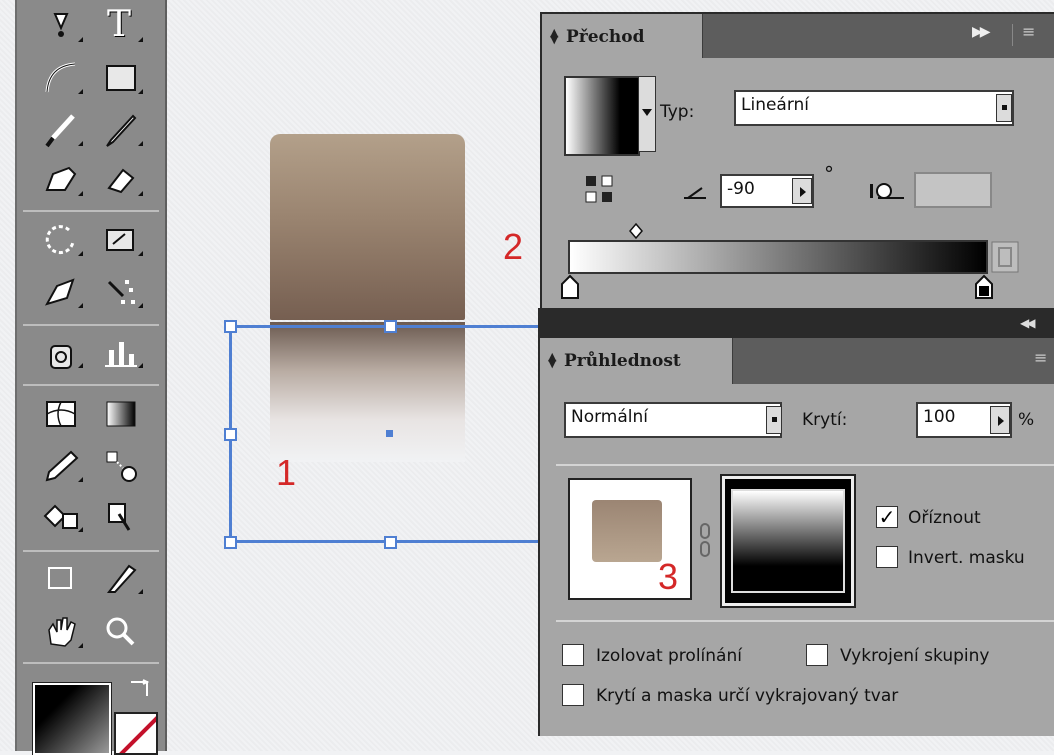 The image size is (1054, 755). Describe the element at coordinates (61, 180) in the screenshot. I see `blob-brush-tool-icon` at that location.